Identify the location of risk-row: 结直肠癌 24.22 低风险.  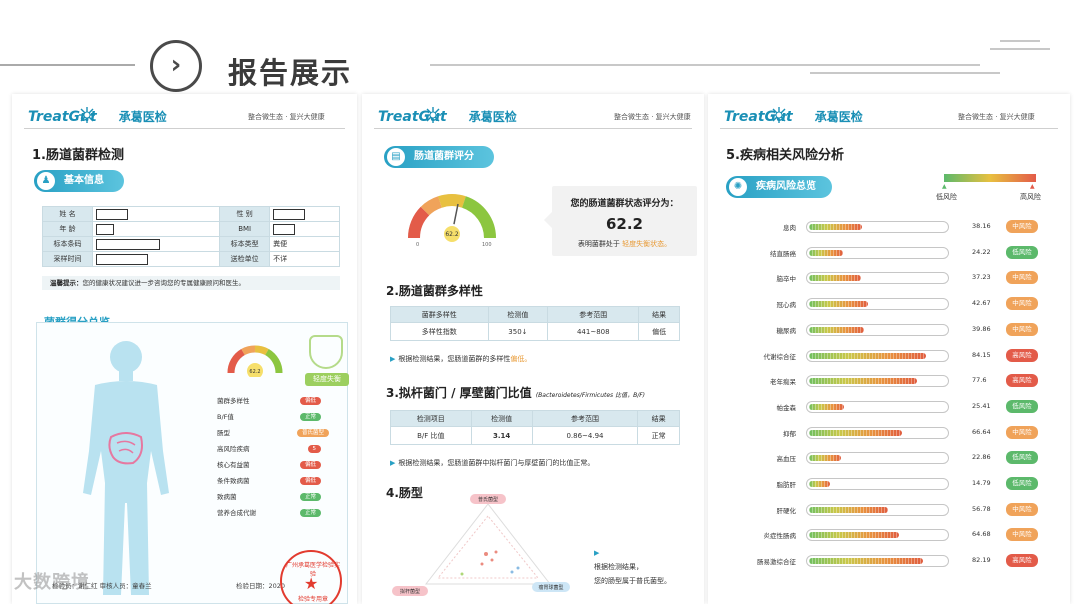
(889, 254).